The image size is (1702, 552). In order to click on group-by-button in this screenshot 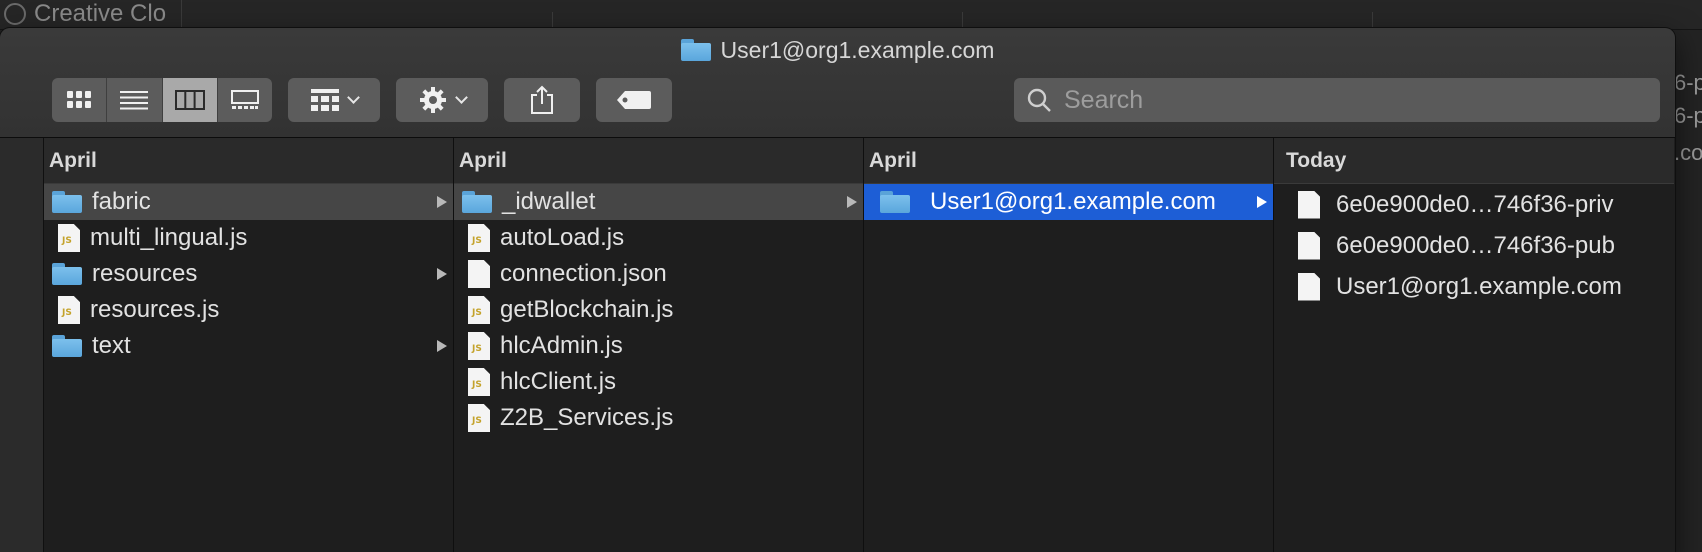, I will do `click(334, 100)`.